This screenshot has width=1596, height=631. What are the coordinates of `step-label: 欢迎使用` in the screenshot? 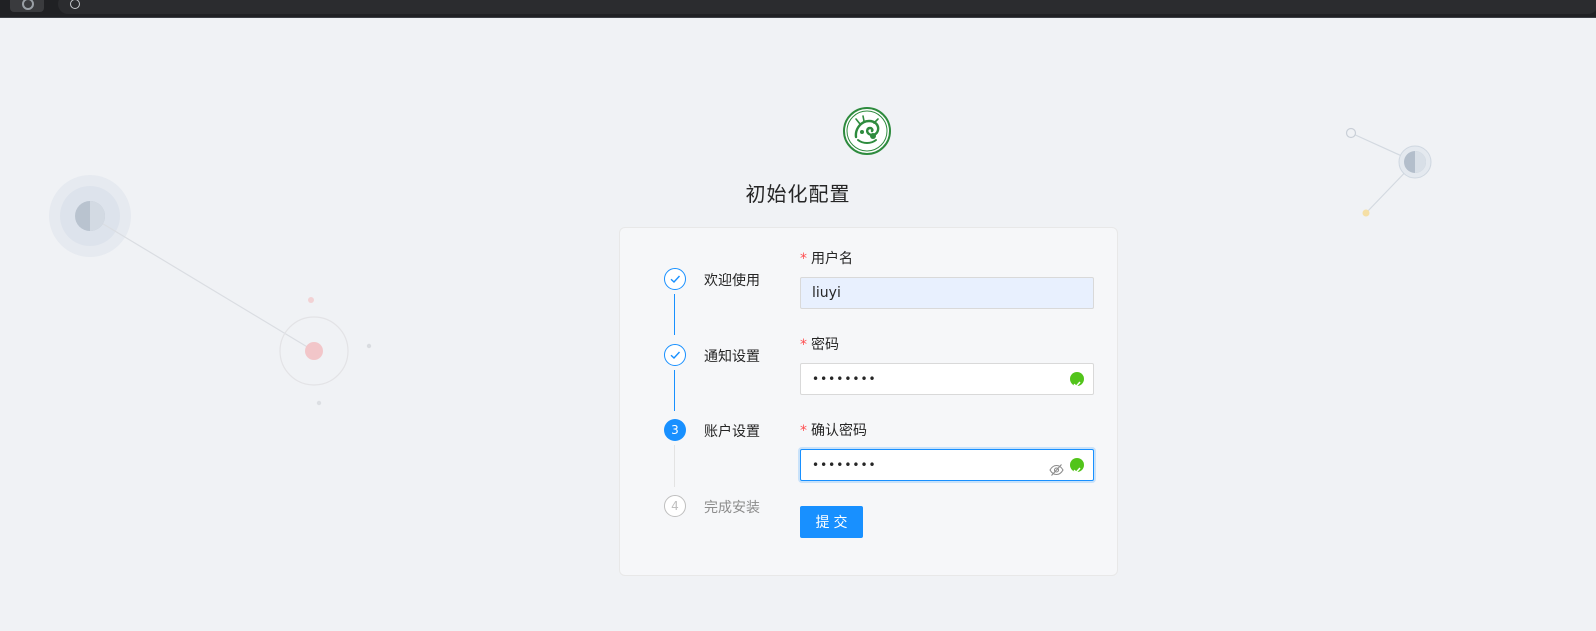 It's located at (732, 281).